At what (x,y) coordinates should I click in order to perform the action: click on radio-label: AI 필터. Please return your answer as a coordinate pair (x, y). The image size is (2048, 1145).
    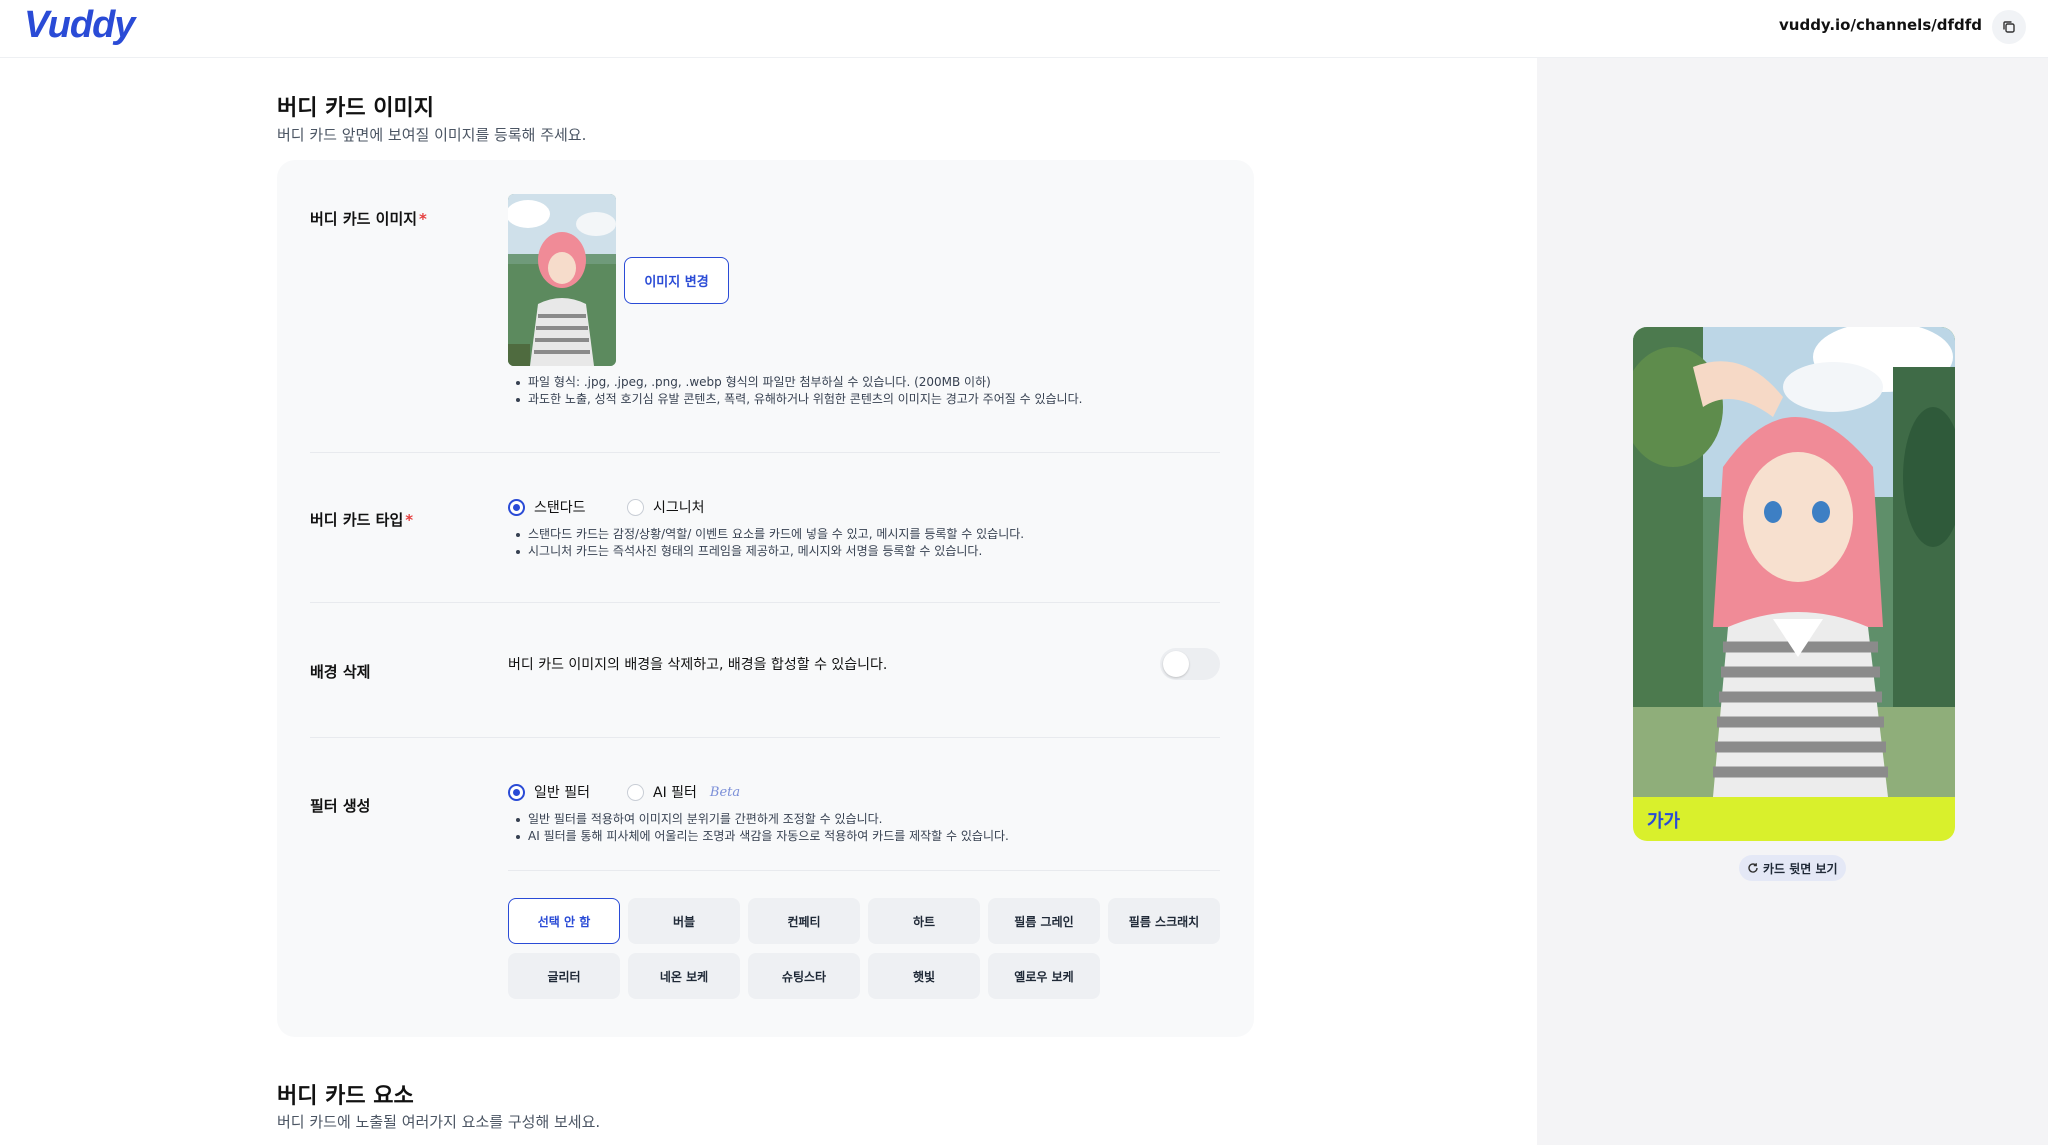
    Looking at the image, I should click on (675, 793).